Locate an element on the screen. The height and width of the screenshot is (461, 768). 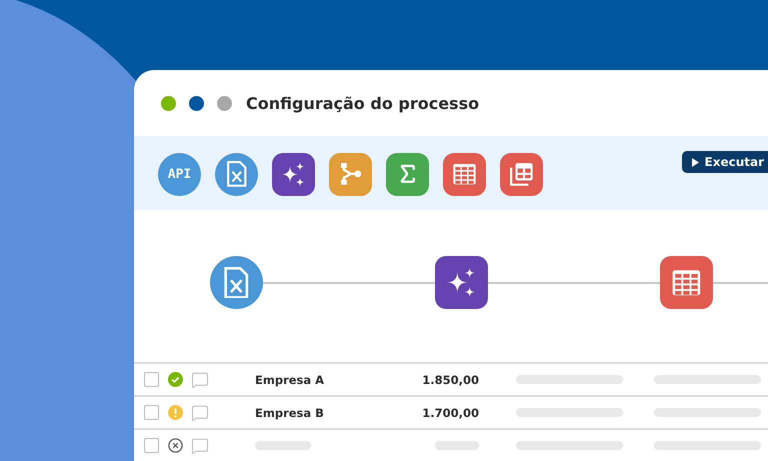
table-row: Empresa A 1.850,00 is located at coordinates (451, 380).